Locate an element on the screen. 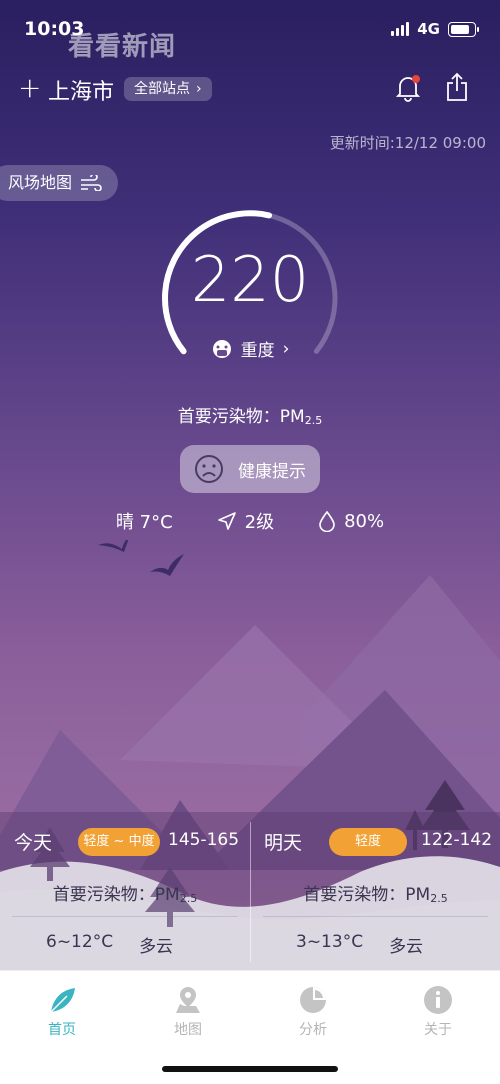  wind-map-label: 风场地图 is located at coordinates (40, 182).